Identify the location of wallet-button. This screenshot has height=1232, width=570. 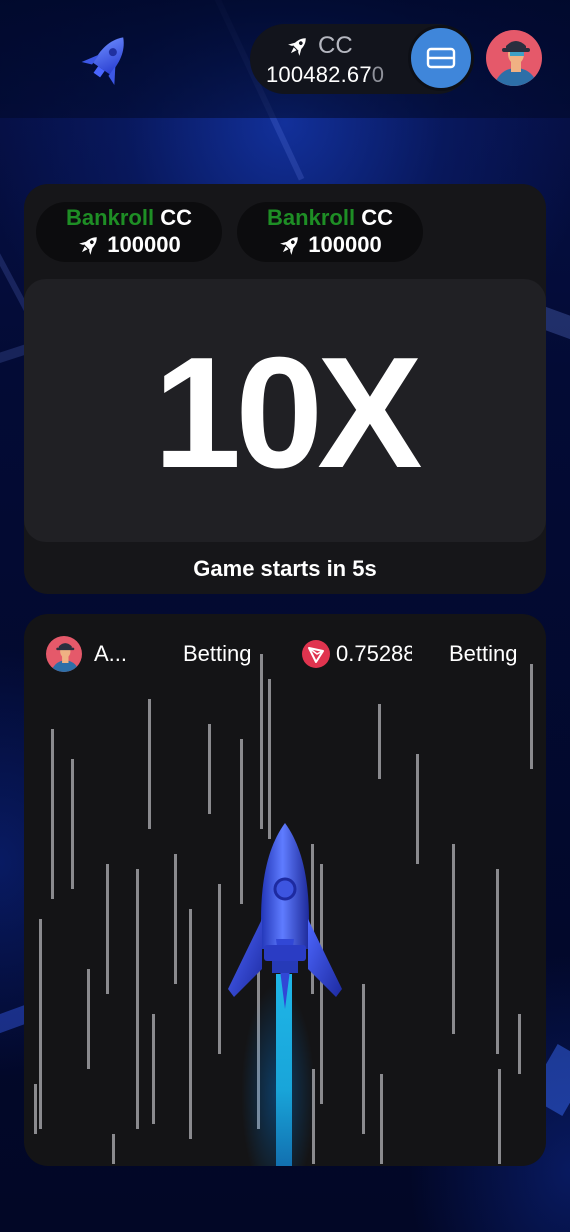
(441, 58).